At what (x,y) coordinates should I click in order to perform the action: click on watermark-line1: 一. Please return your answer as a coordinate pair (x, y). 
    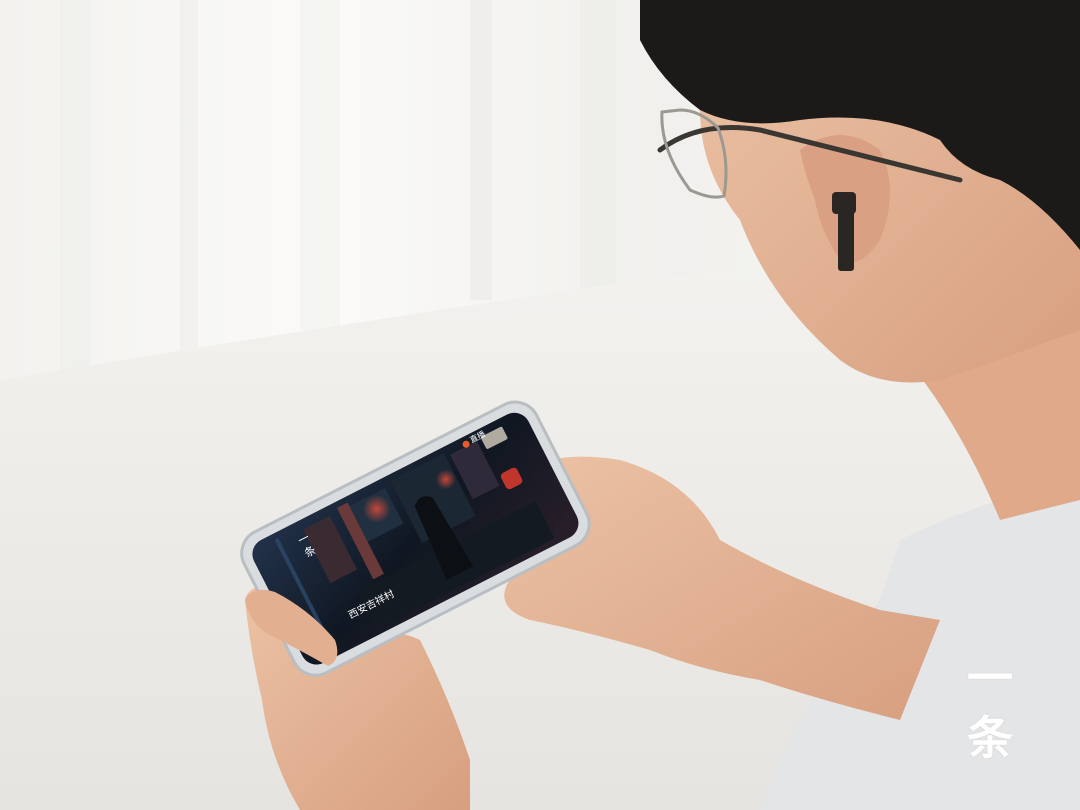
    Looking at the image, I should click on (990, 678).